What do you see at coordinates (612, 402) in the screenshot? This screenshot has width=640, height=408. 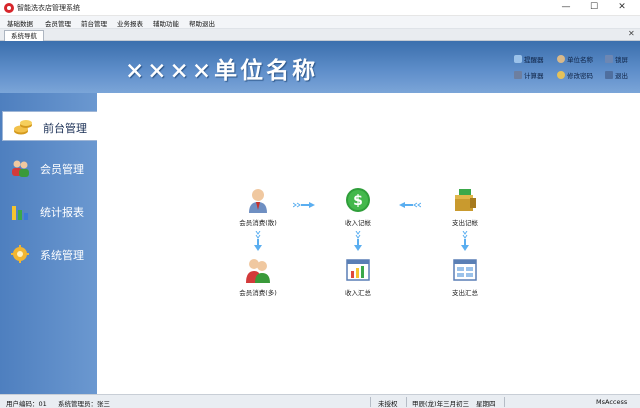 I see `status-database: MsAccess` at bounding box center [612, 402].